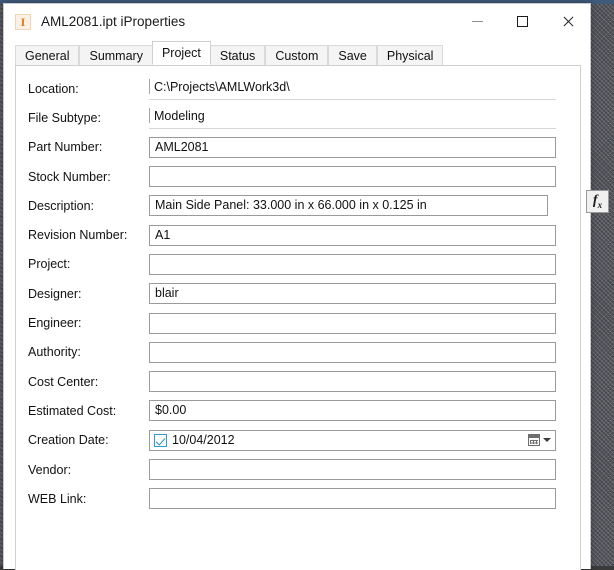 The width and height of the screenshot is (614, 570). I want to click on cost-center-input, so click(352, 381).